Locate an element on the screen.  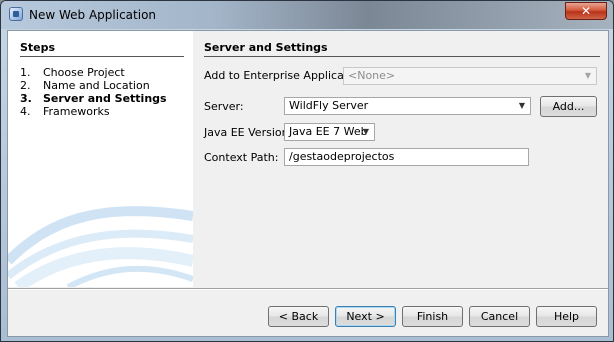
step-label: Name and Location is located at coordinates (96, 85).